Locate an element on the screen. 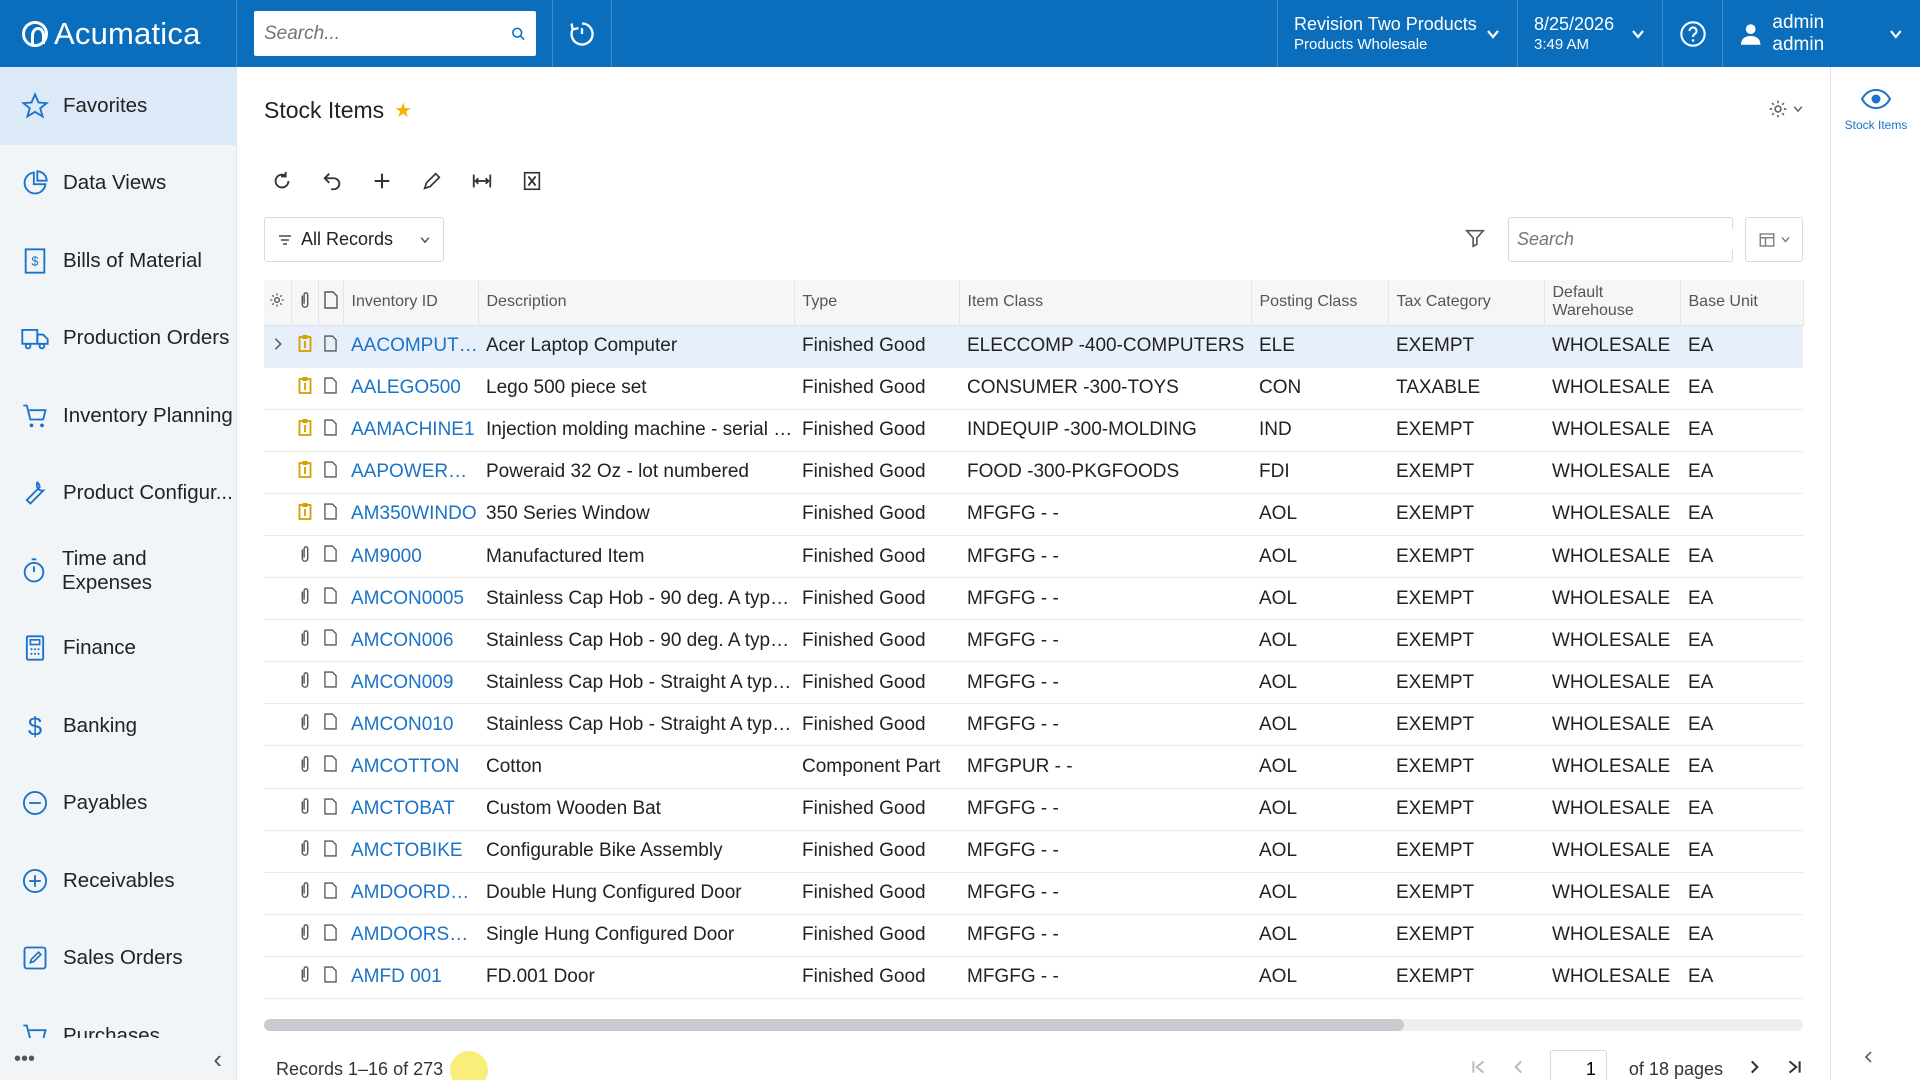 The width and height of the screenshot is (1920, 1080). column-header-description: Description is located at coordinates (636, 303).